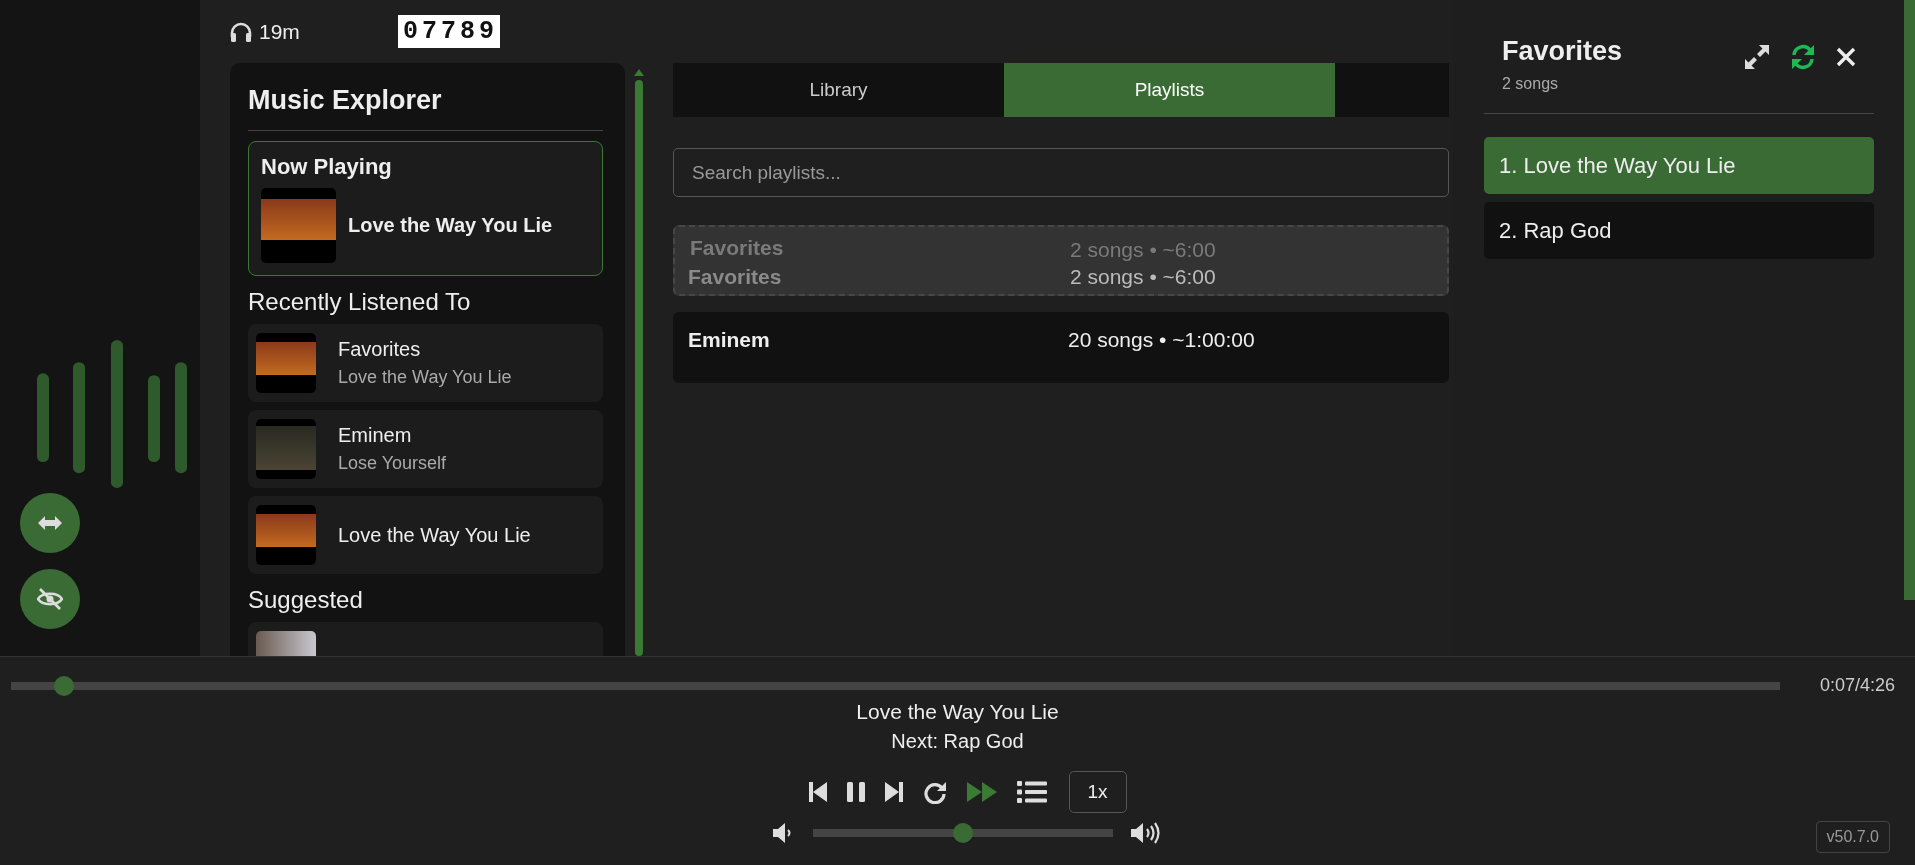  I want to click on now-playing-heading: Now Playing, so click(327, 167).